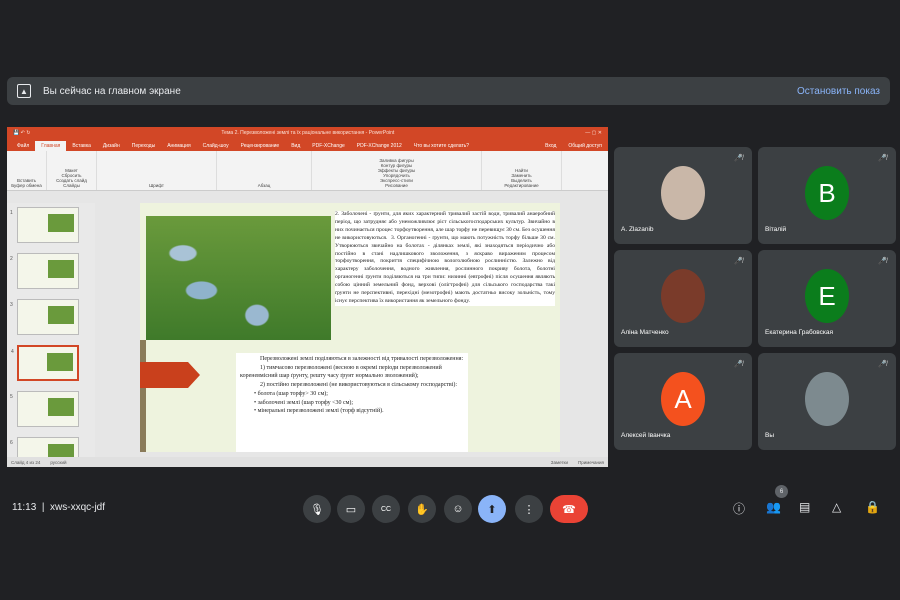 This screenshot has height=600, width=900. Describe the element at coordinates (216, 146) in the screenshot. I see `ribbon-tab: Слайд-шоу` at that location.